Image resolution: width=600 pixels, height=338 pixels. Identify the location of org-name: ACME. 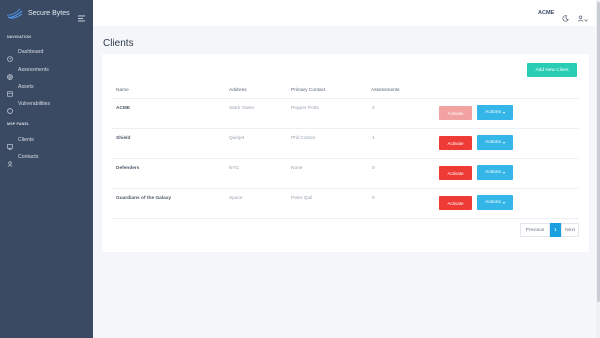
(546, 13).